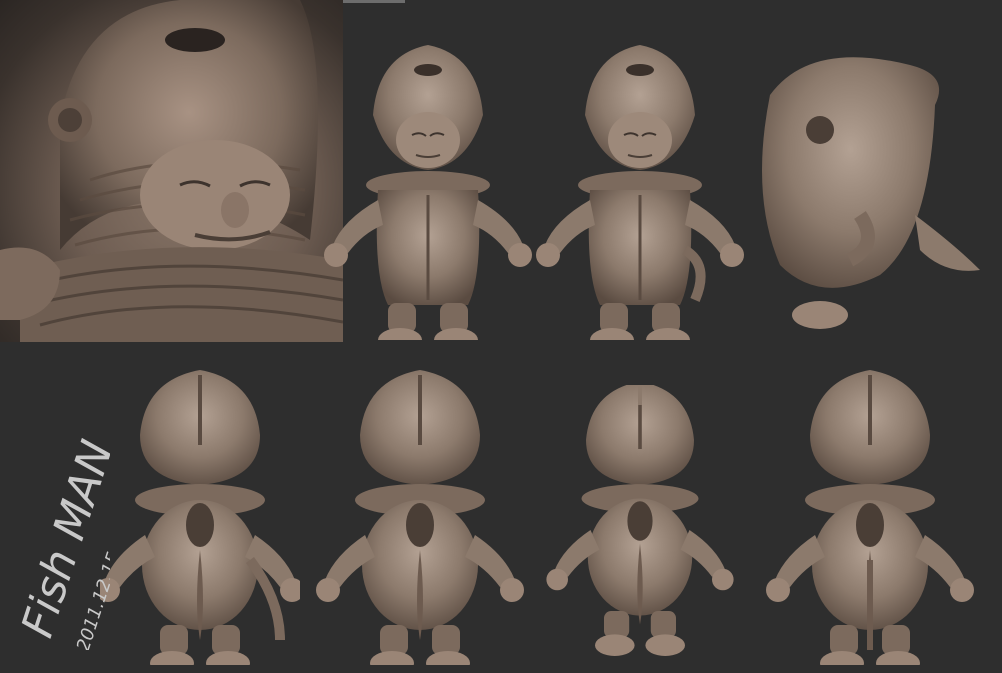  Describe the element at coordinates (640, 191) in the screenshot. I see `three-quarter-front-view-render` at that location.